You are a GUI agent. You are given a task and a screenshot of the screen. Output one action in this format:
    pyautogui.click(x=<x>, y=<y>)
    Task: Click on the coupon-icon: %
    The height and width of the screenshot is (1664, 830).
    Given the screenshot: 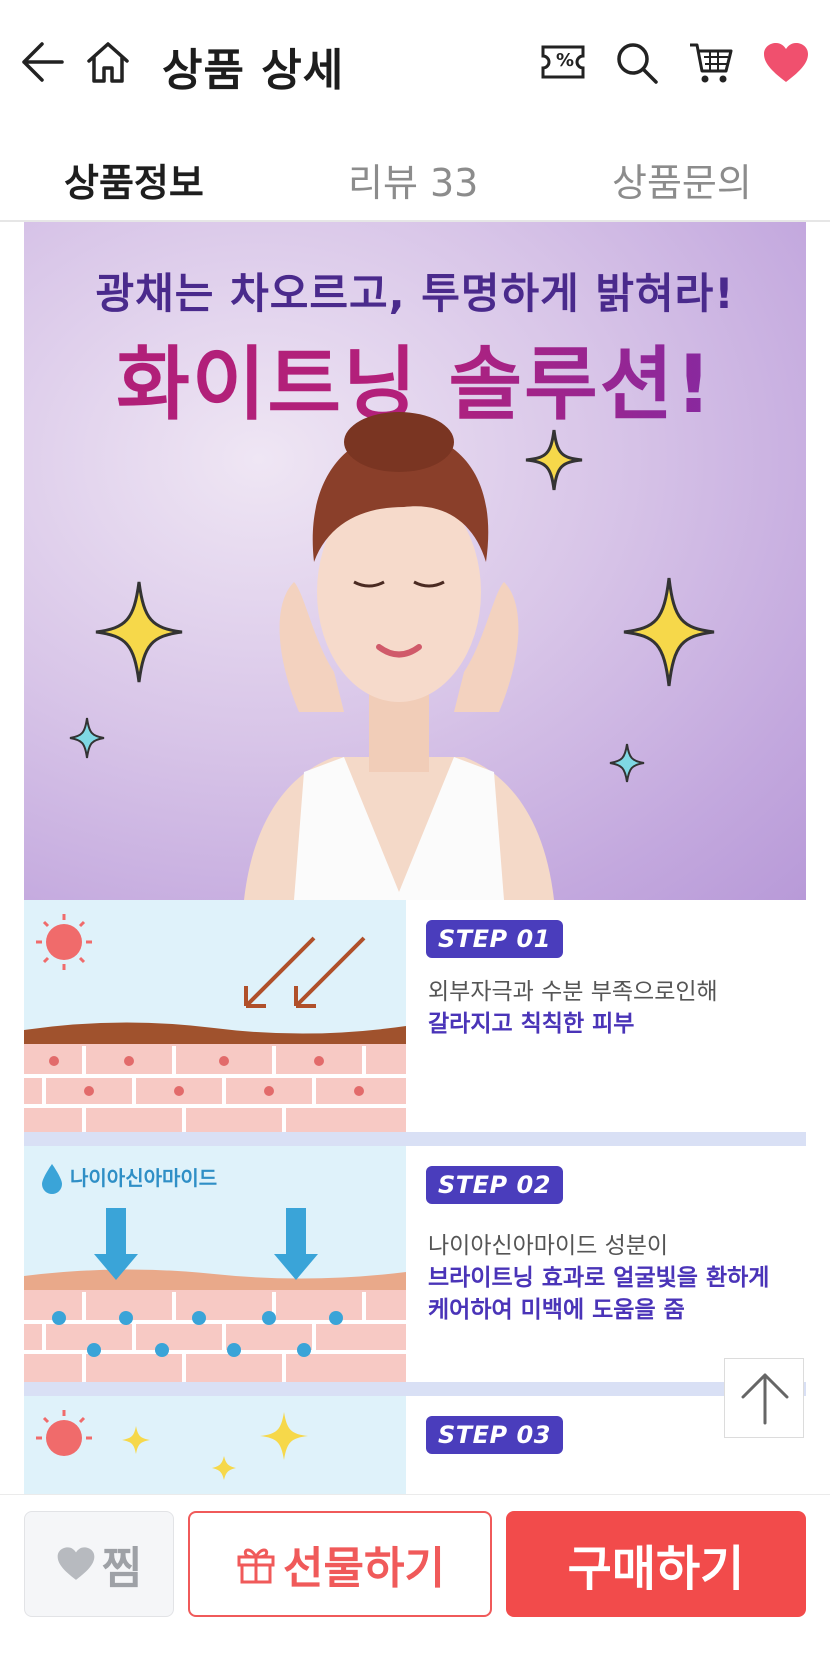 What is the action you would take?
    pyautogui.click(x=563, y=62)
    